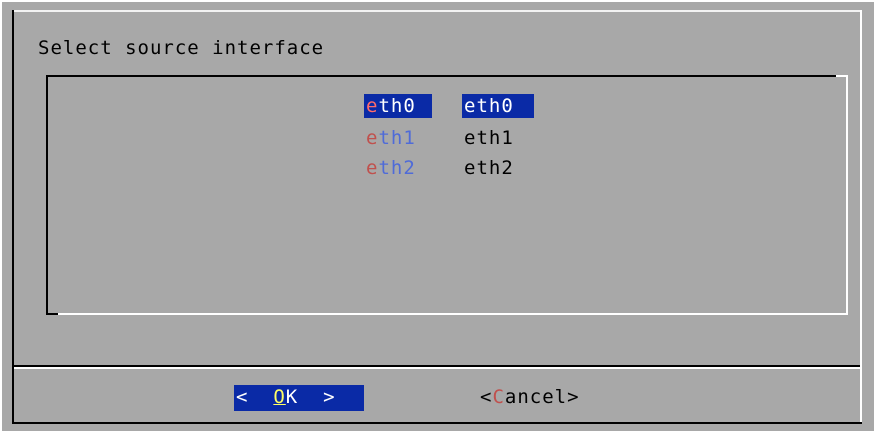  What do you see at coordinates (437, 423) in the screenshot?
I see `dialog-border-bottom` at bounding box center [437, 423].